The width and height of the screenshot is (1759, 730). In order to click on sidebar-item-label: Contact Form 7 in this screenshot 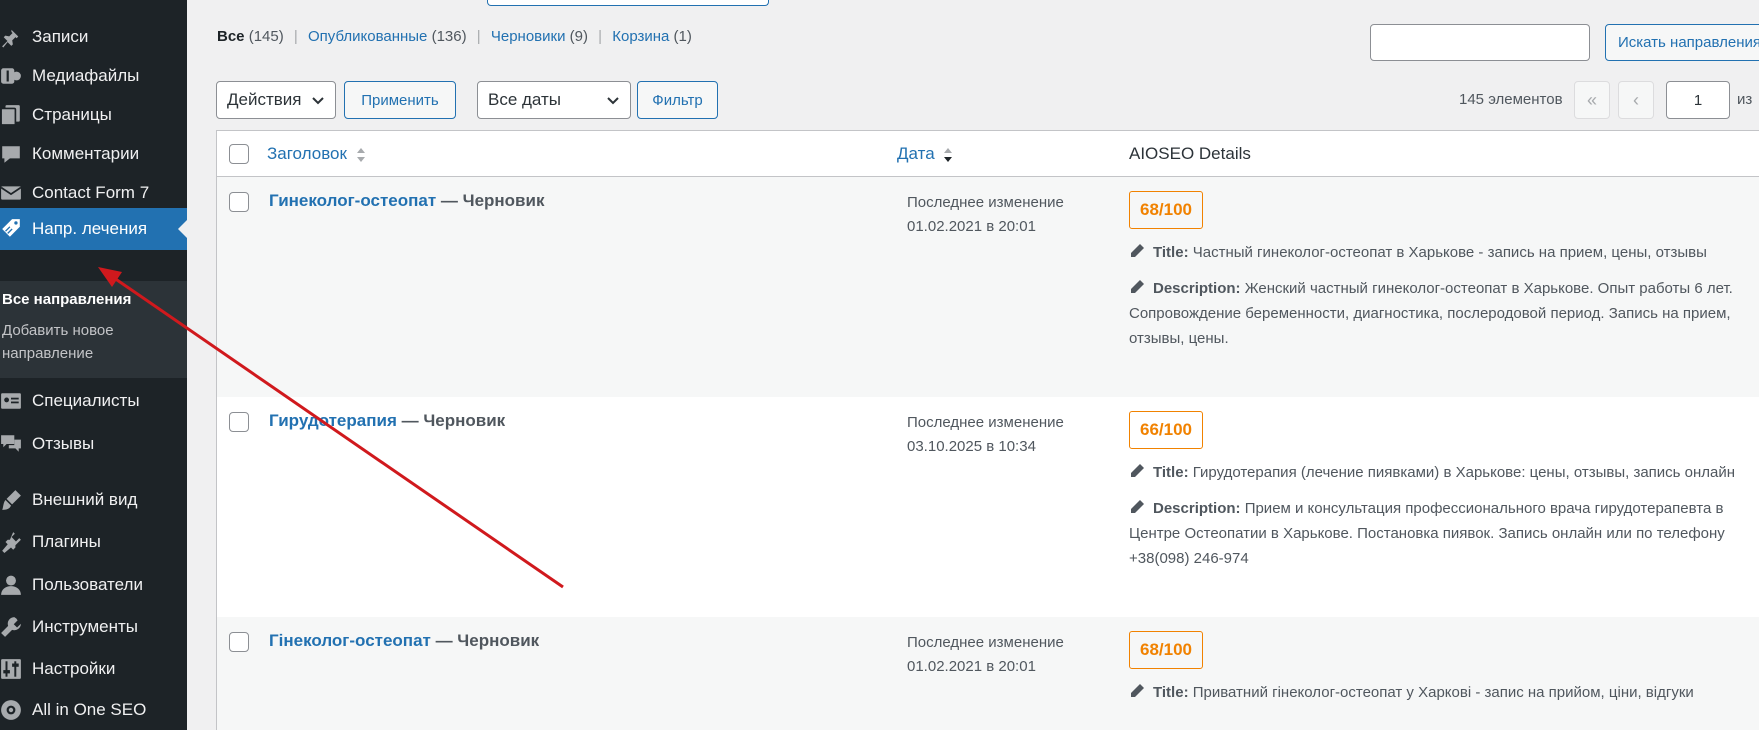, I will do `click(91, 192)`.